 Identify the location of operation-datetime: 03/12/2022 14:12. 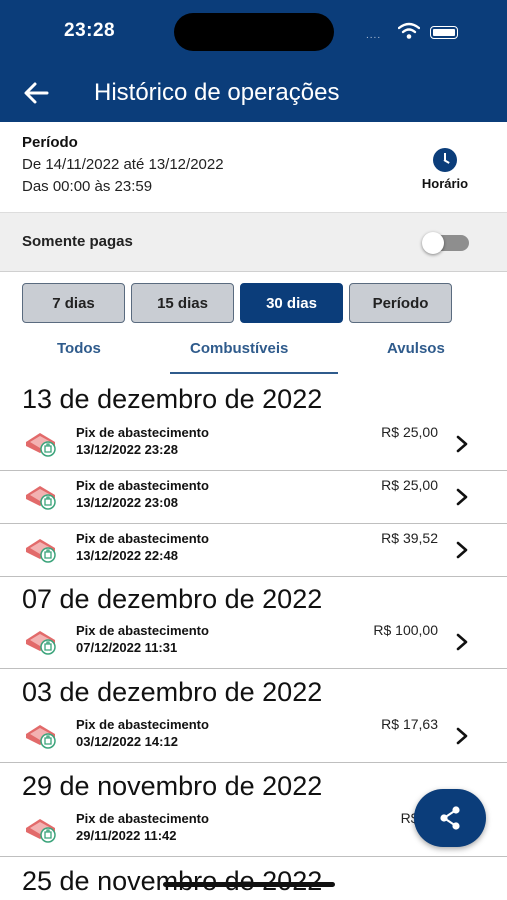
(127, 741).